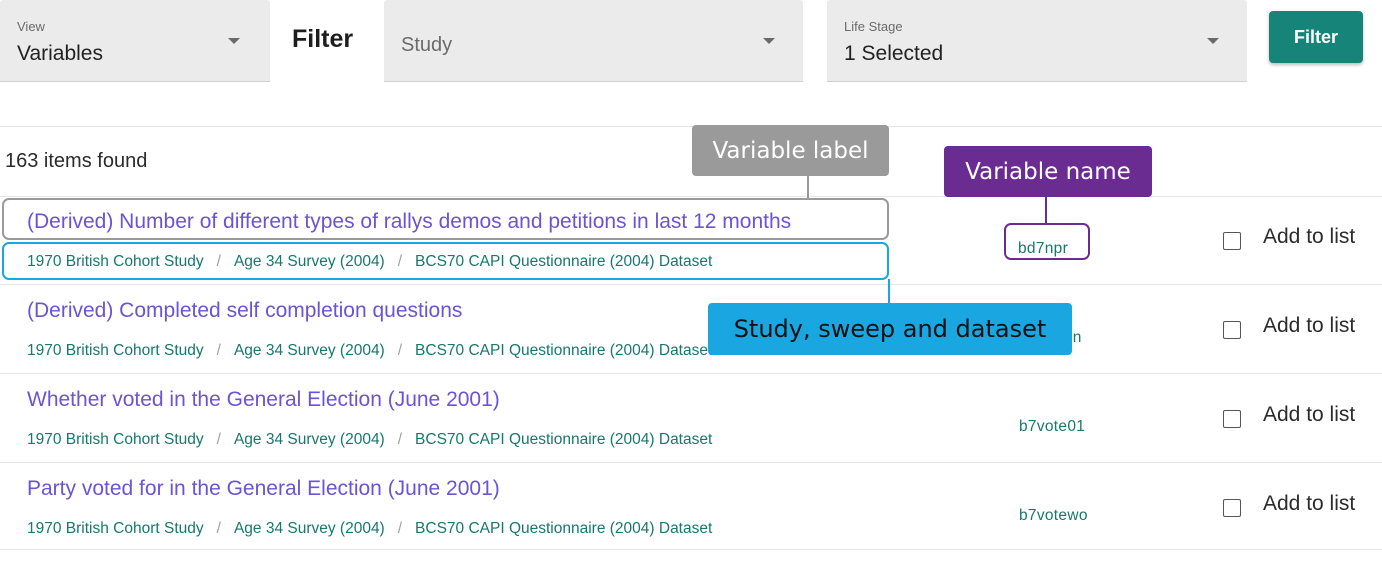 The width and height of the screenshot is (1382, 566). I want to click on life-stage-select: Life Stage 1 Selected, so click(1037, 41).